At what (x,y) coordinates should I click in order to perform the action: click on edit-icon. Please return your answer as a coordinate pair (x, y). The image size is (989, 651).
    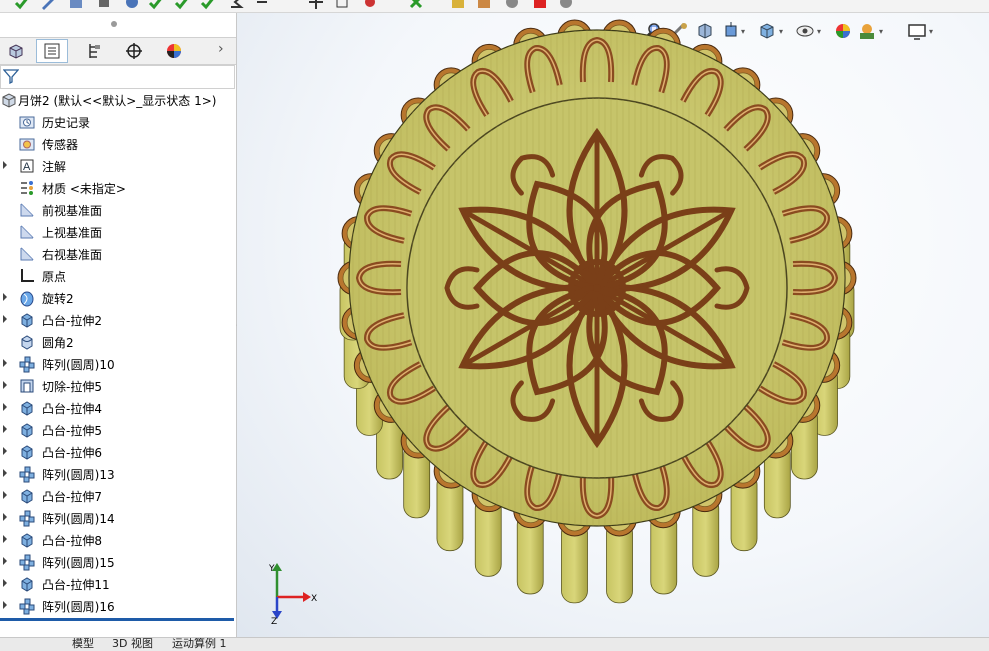
    Looking at the image, I should click on (76, 5).